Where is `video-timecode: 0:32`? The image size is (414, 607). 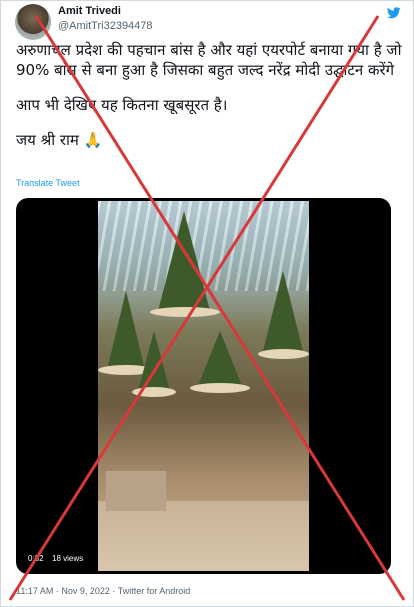 video-timecode: 0:32 is located at coordinates (36, 558).